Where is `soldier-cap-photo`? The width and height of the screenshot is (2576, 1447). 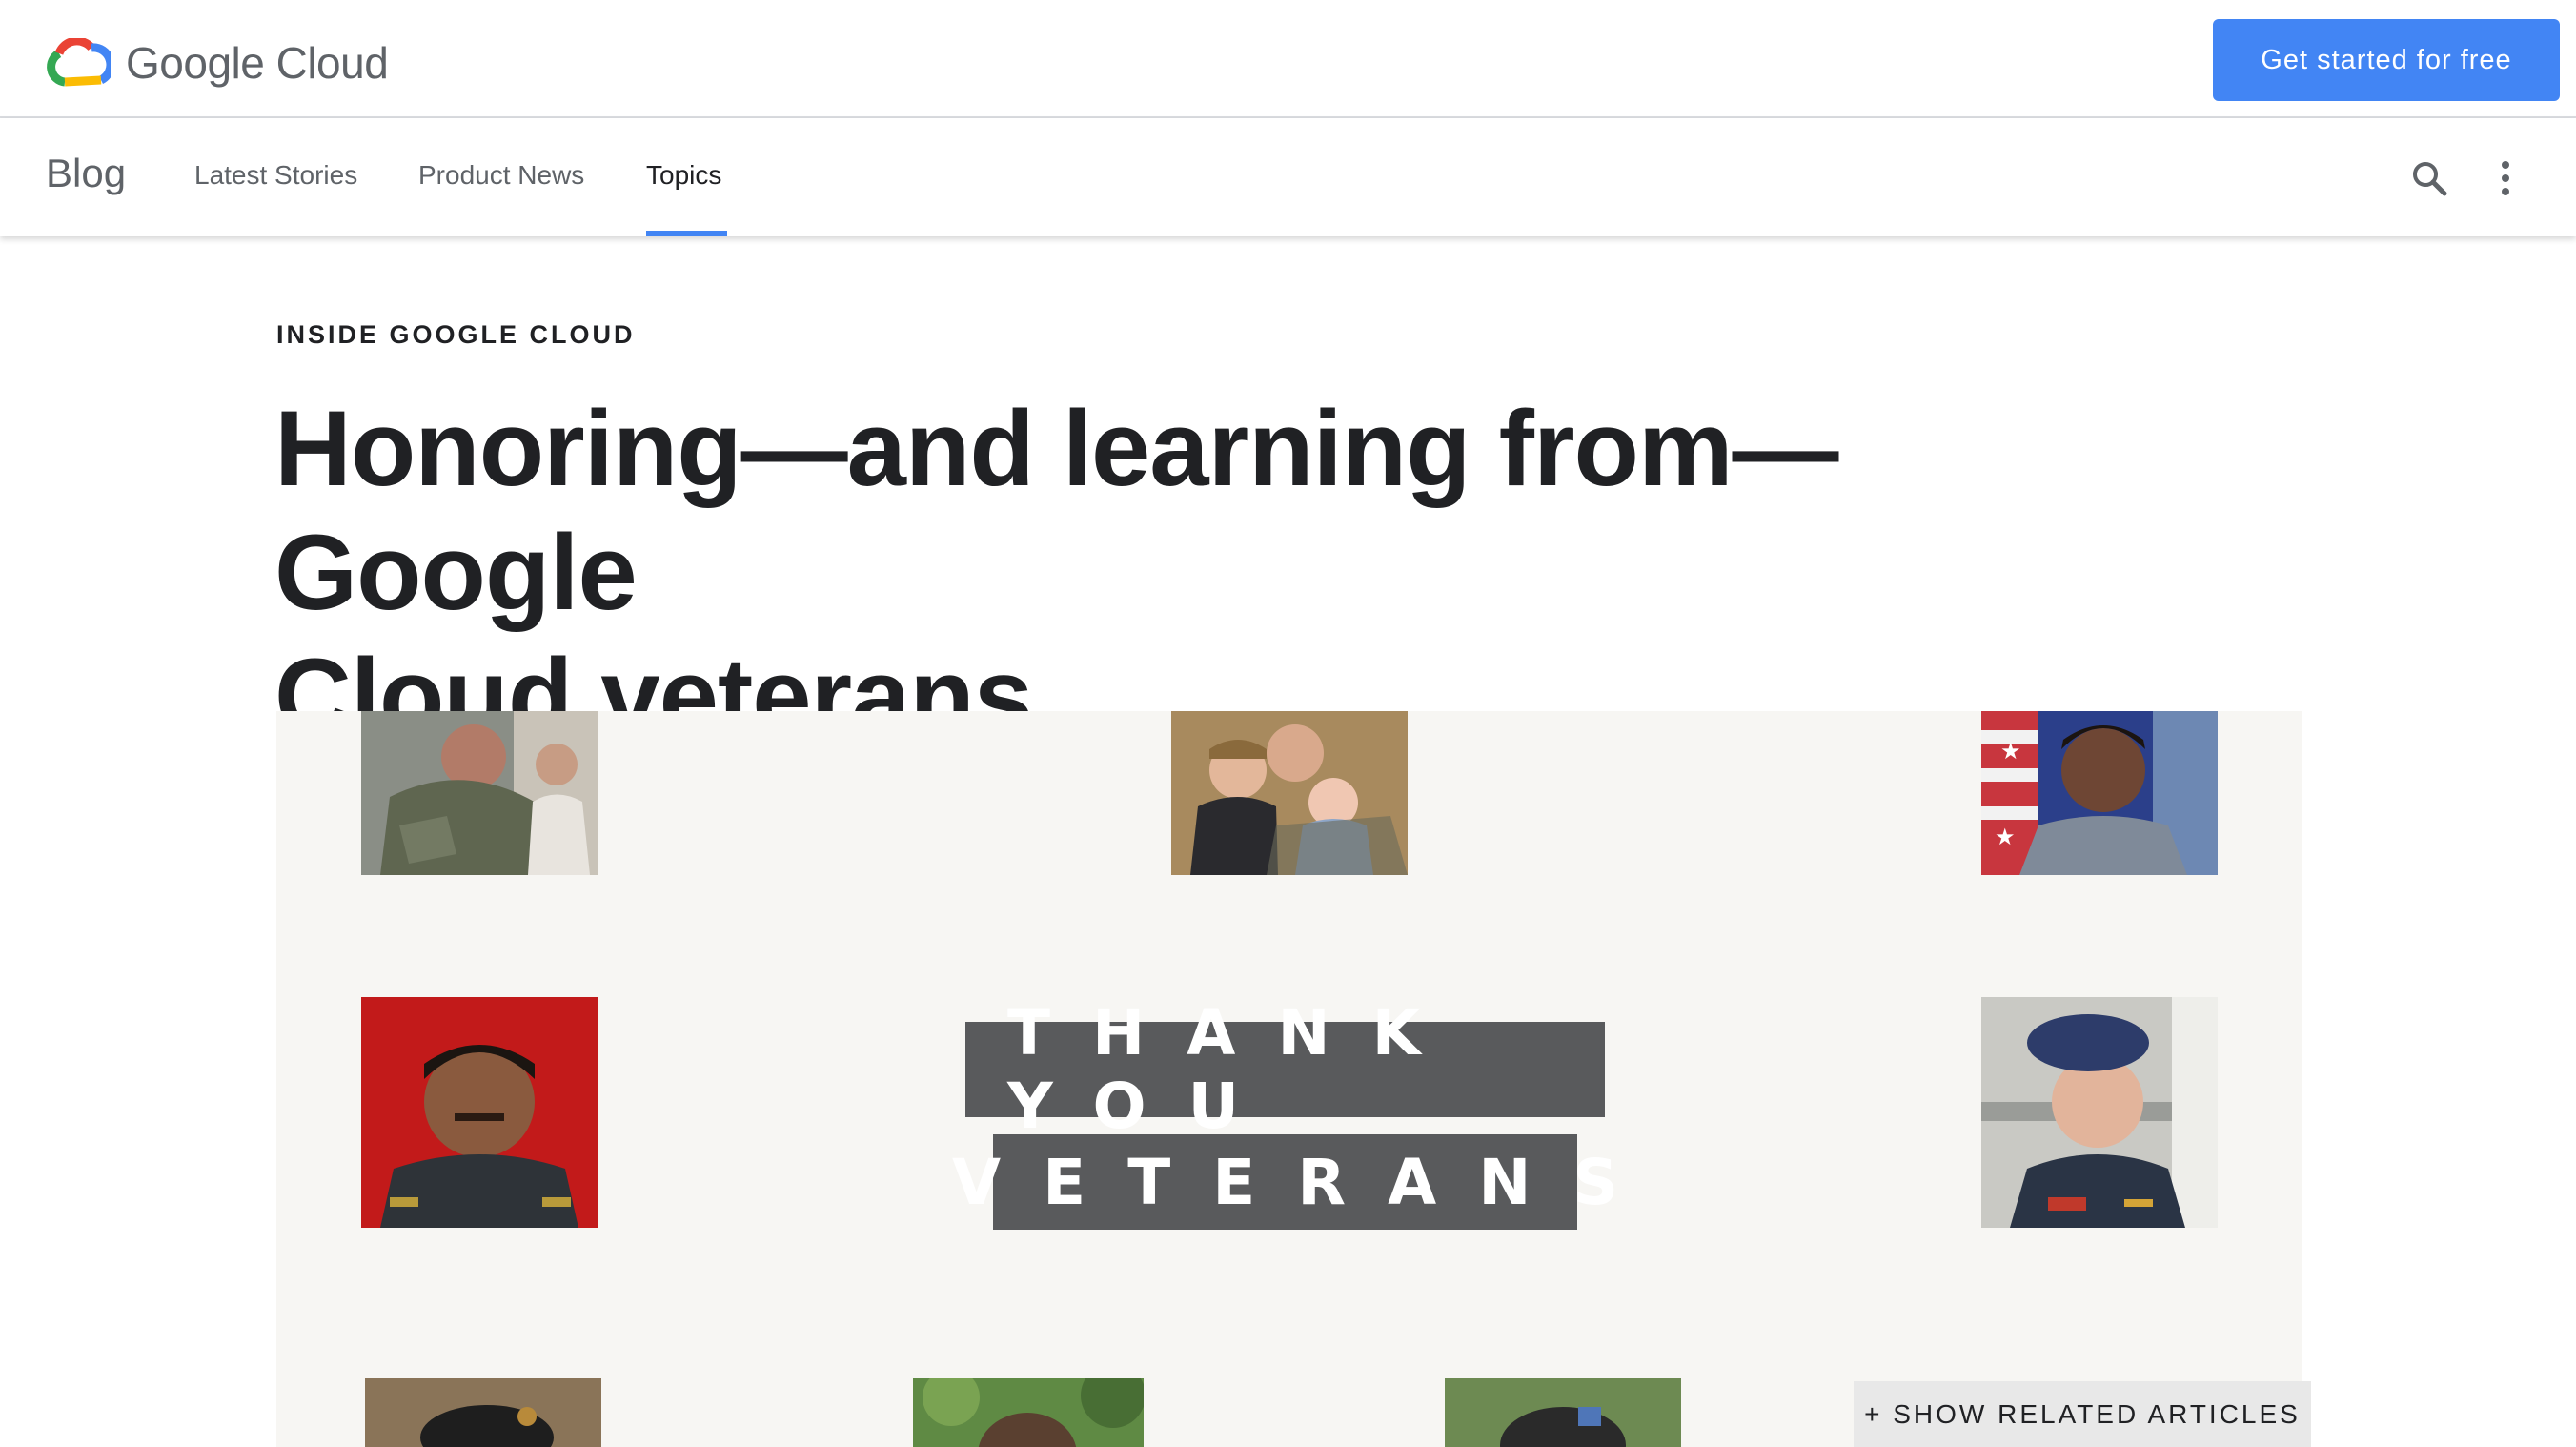
soldier-cap-photo is located at coordinates (1563, 1412).